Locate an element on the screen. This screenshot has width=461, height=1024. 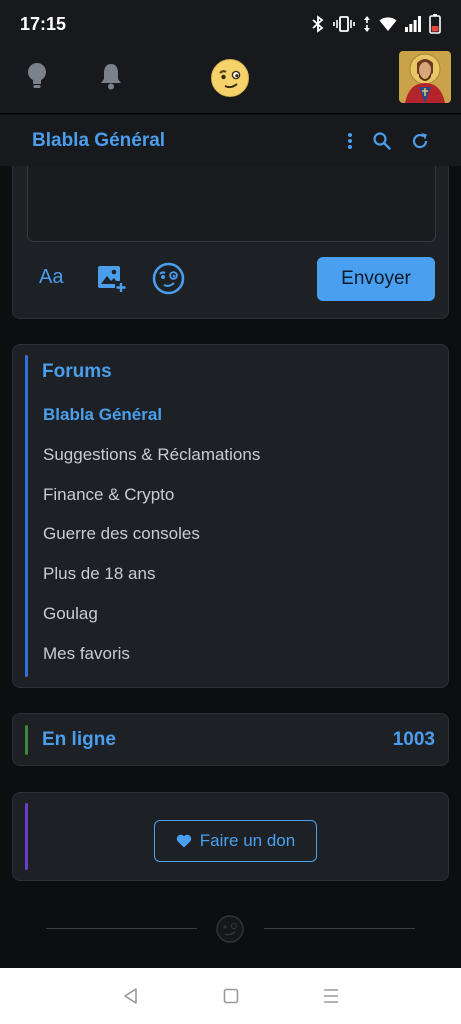
top-nav is located at coordinates (230, 81).